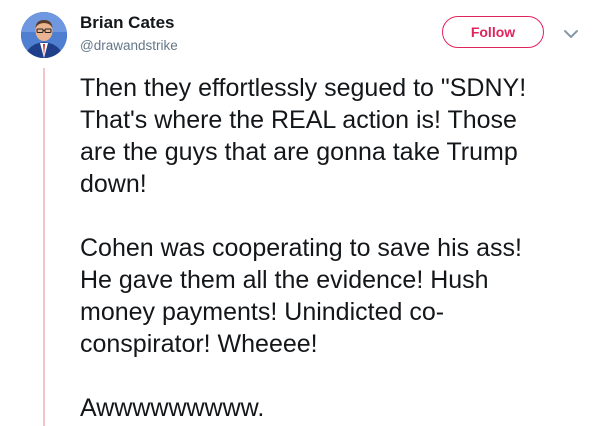 This screenshot has height=426, width=599. I want to click on tweet-line: He gave them all the evidence! Hush, so click(284, 280).